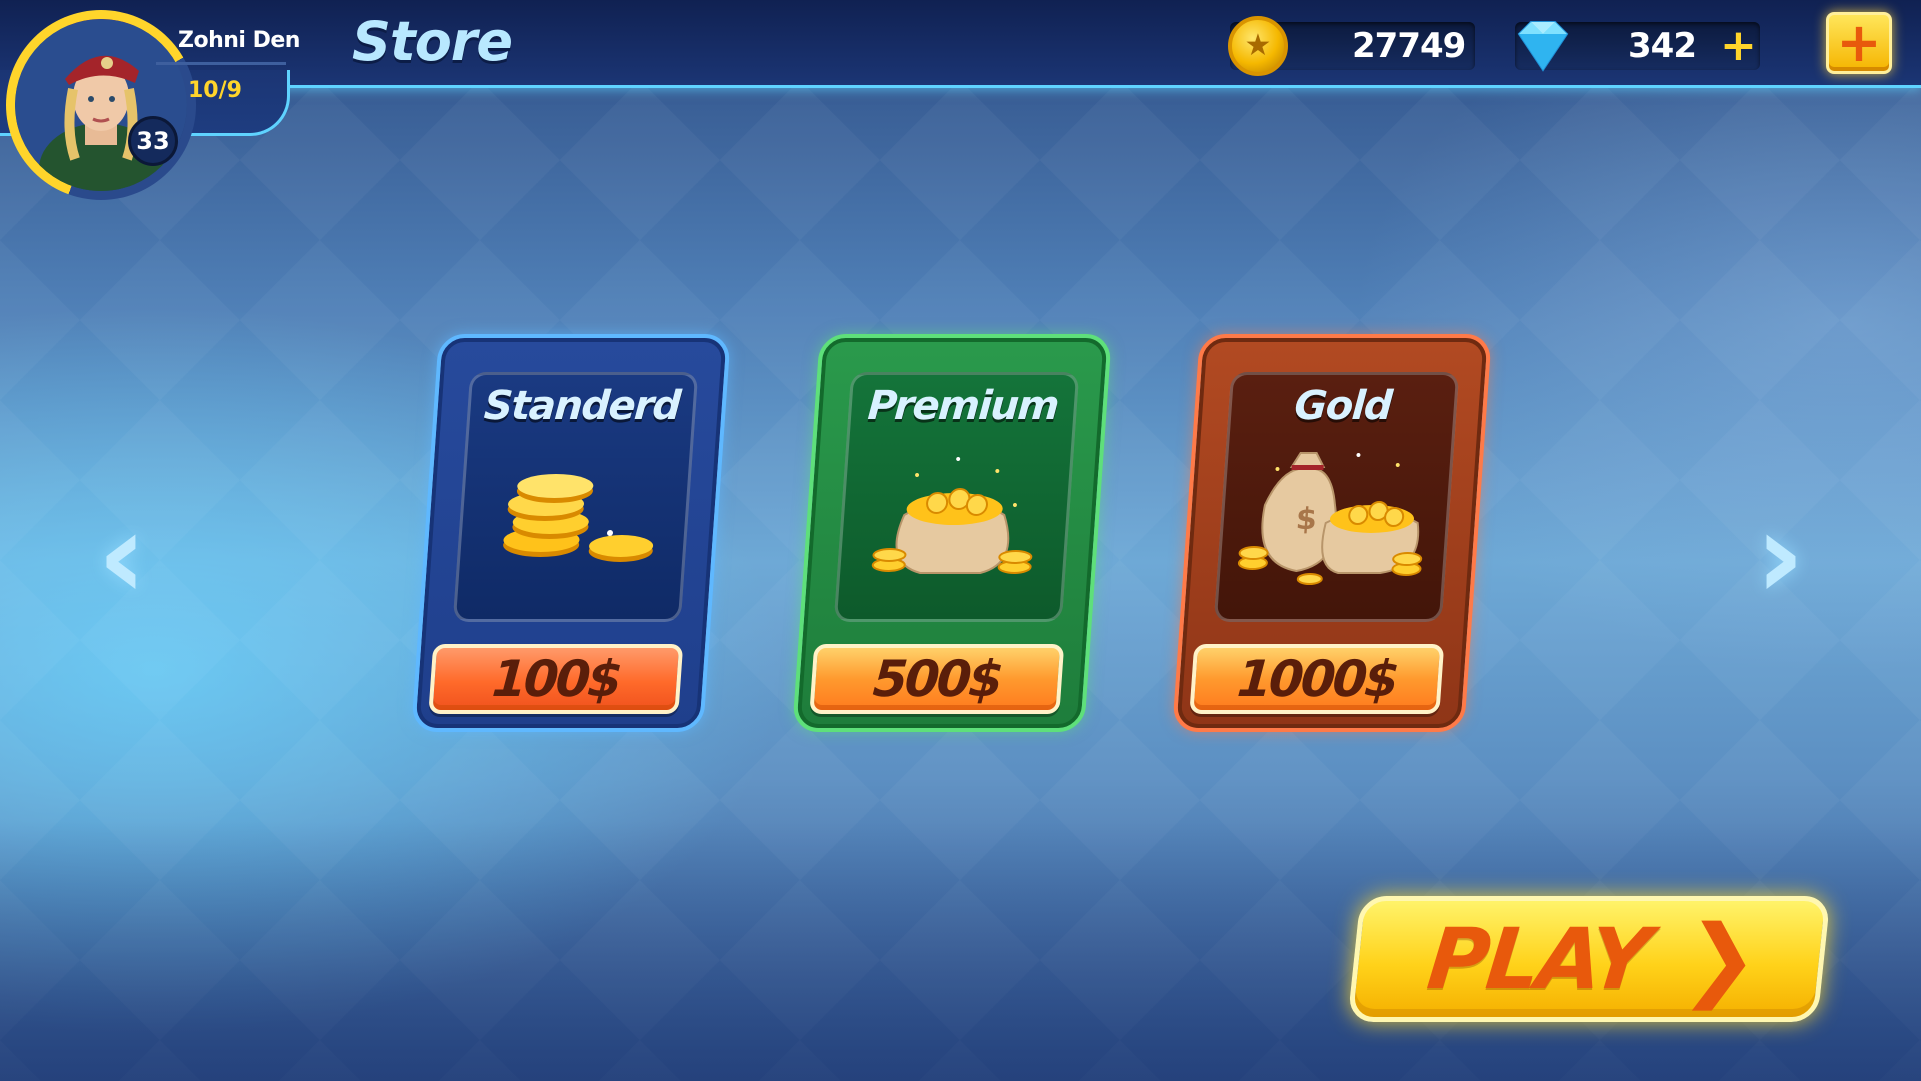 Image resolution: width=1921 pixels, height=1081 pixels. I want to click on coin-stack-icon, so click(578, 518).